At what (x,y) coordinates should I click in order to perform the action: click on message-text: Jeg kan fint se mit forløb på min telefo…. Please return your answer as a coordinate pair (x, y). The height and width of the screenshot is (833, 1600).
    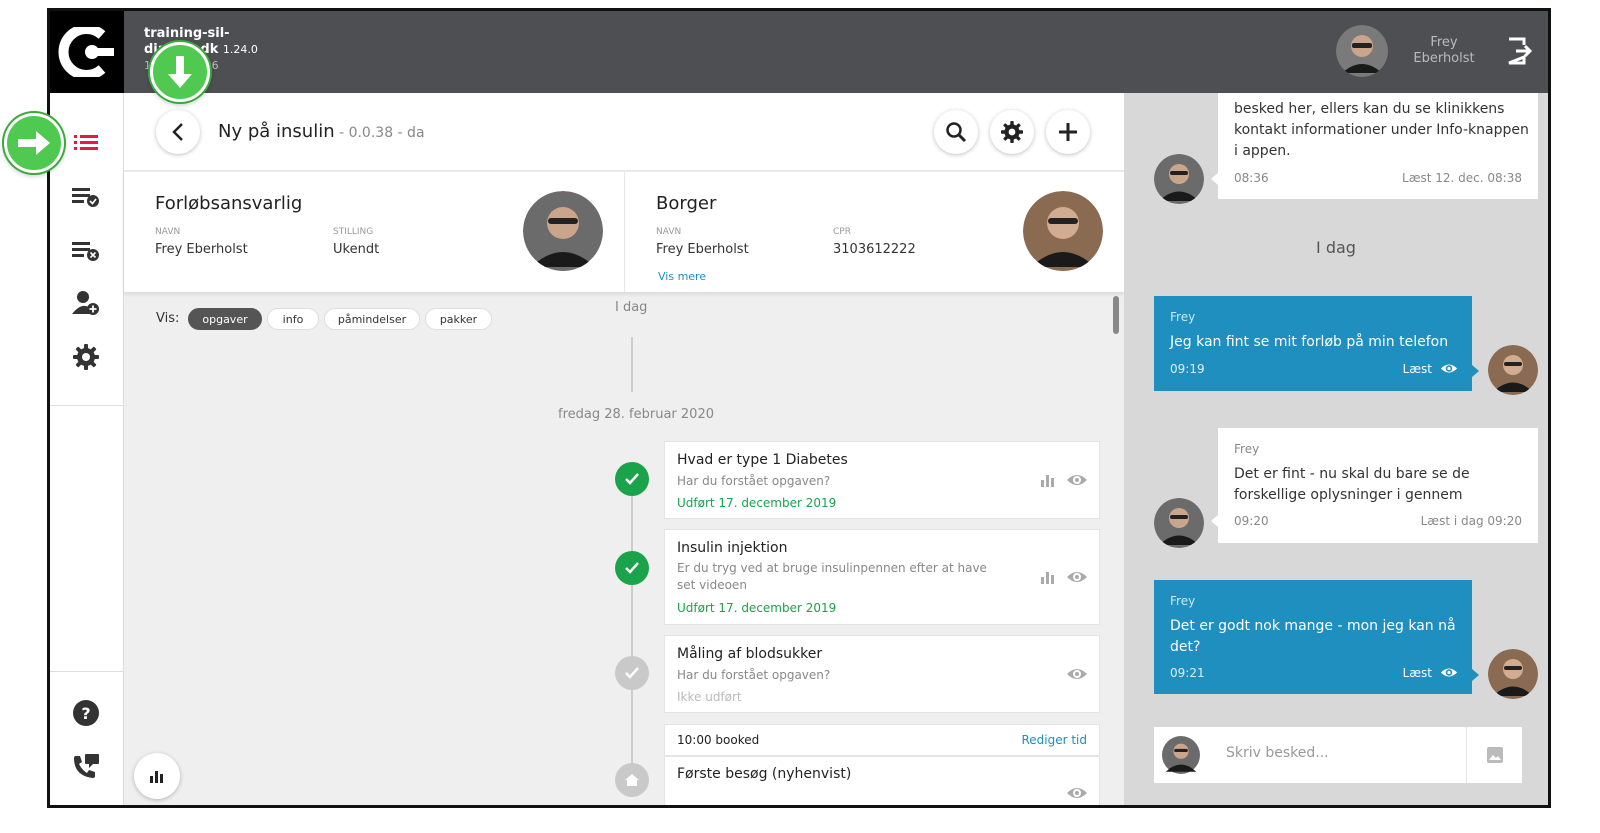
    Looking at the image, I should click on (1309, 342).